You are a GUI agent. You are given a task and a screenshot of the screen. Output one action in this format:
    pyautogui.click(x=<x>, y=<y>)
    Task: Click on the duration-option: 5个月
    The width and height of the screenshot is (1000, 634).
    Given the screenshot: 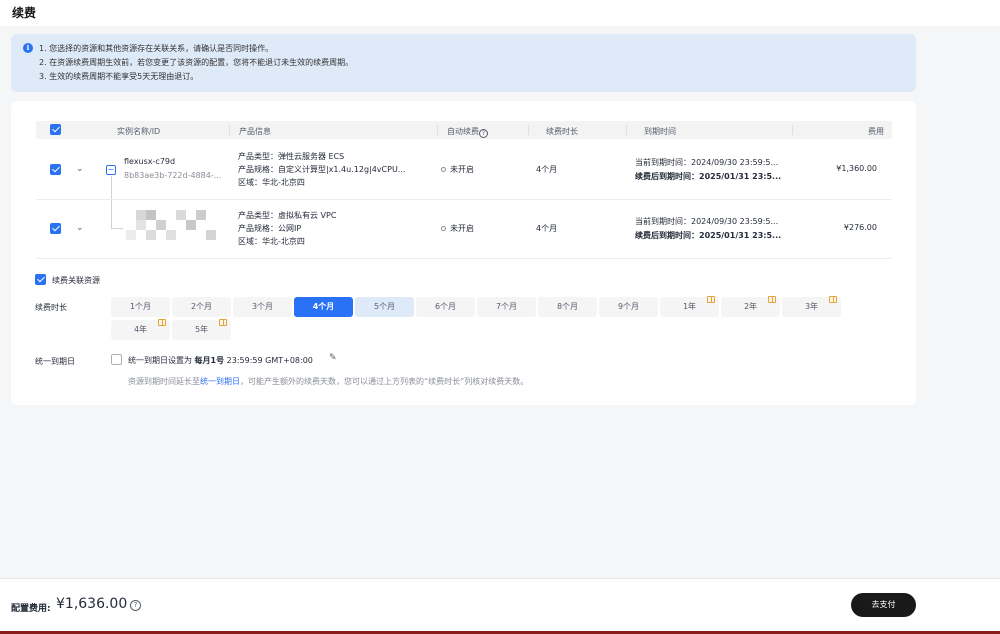 What is the action you would take?
    pyautogui.click(x=384, y=307)
    